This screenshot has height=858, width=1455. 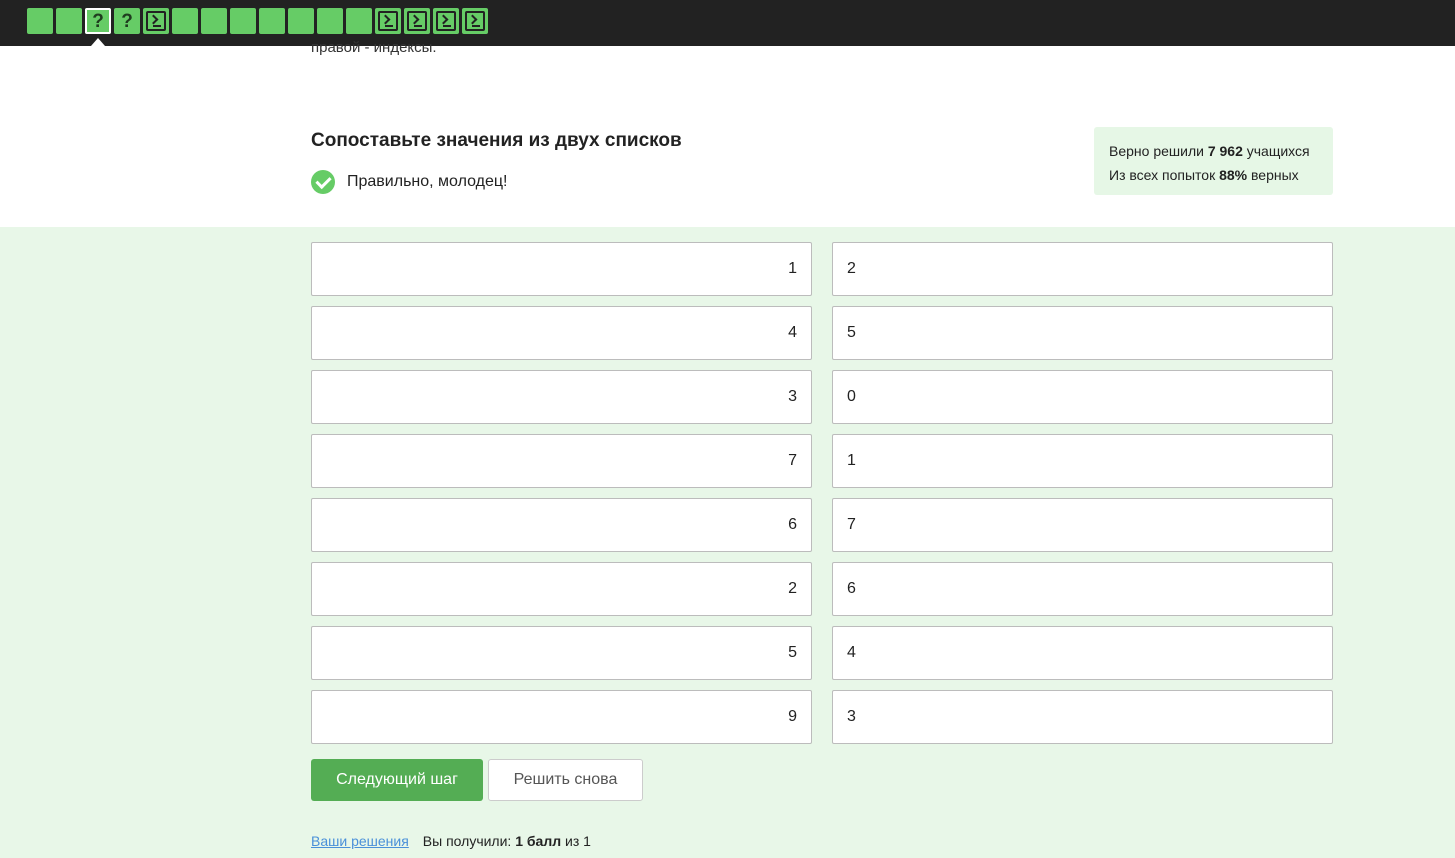 I want to click on stats-percent-suffix: верных, so click(x=1273, y=175).